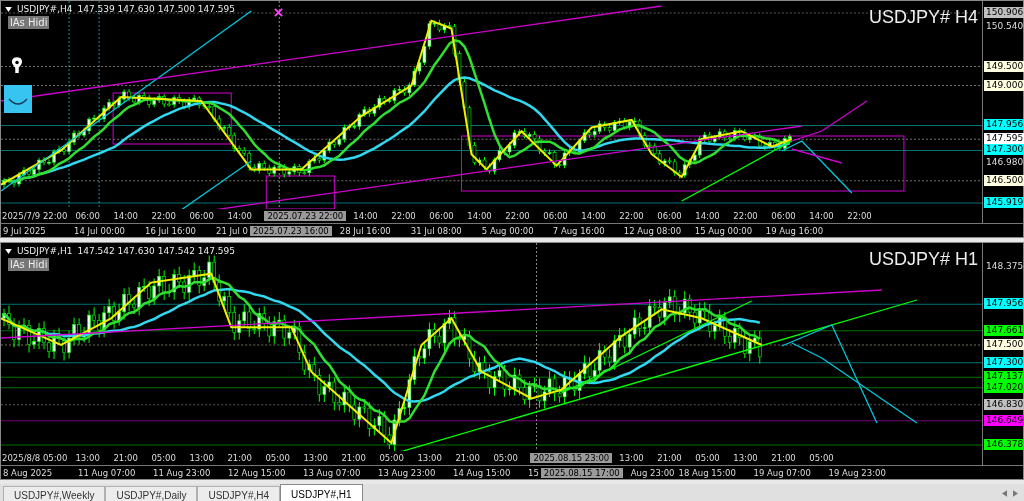  Describe the element at coordinates (1004, 404) in the screenshot. I see `price-tag: 146.830` at that location.